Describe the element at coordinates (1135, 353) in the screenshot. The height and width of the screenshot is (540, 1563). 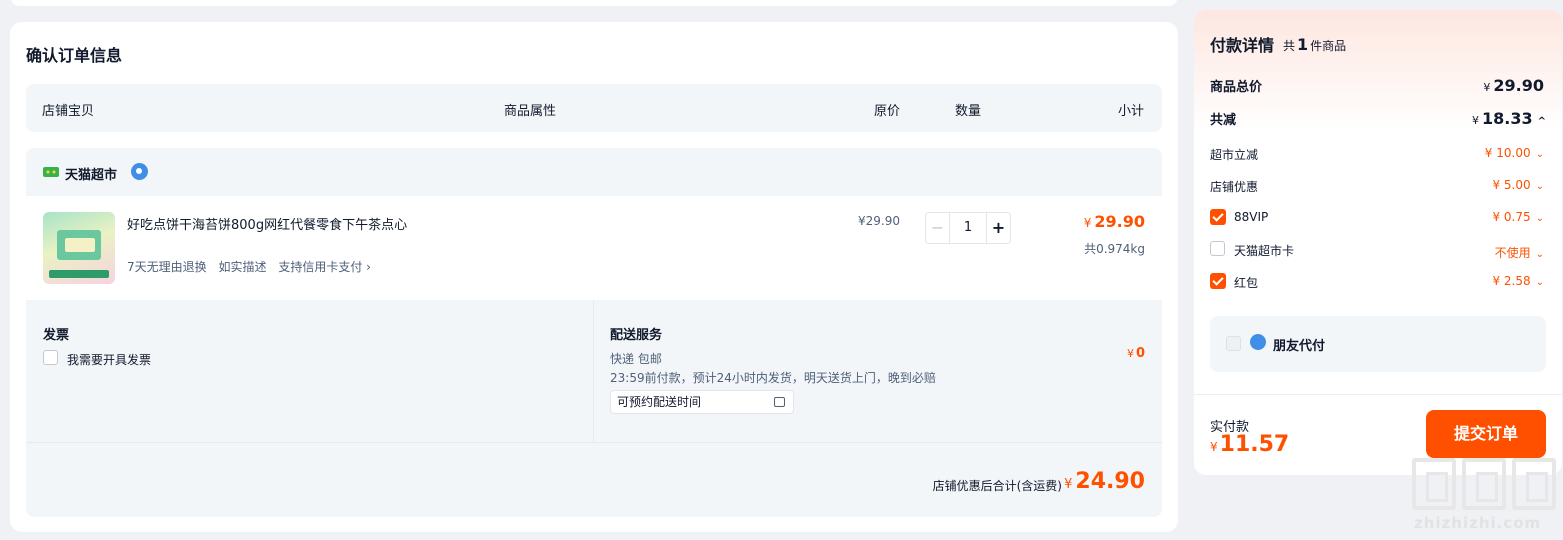
I see `delivery-fee: ¥0` at that location.